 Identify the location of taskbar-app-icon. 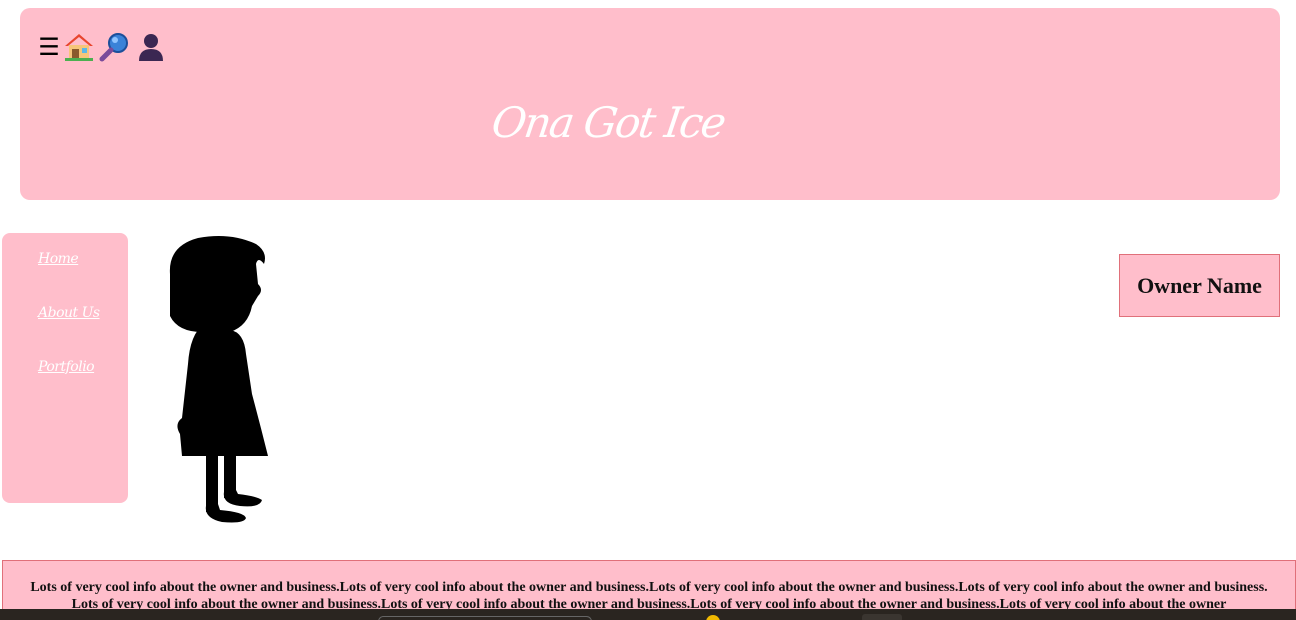
(713, 617).